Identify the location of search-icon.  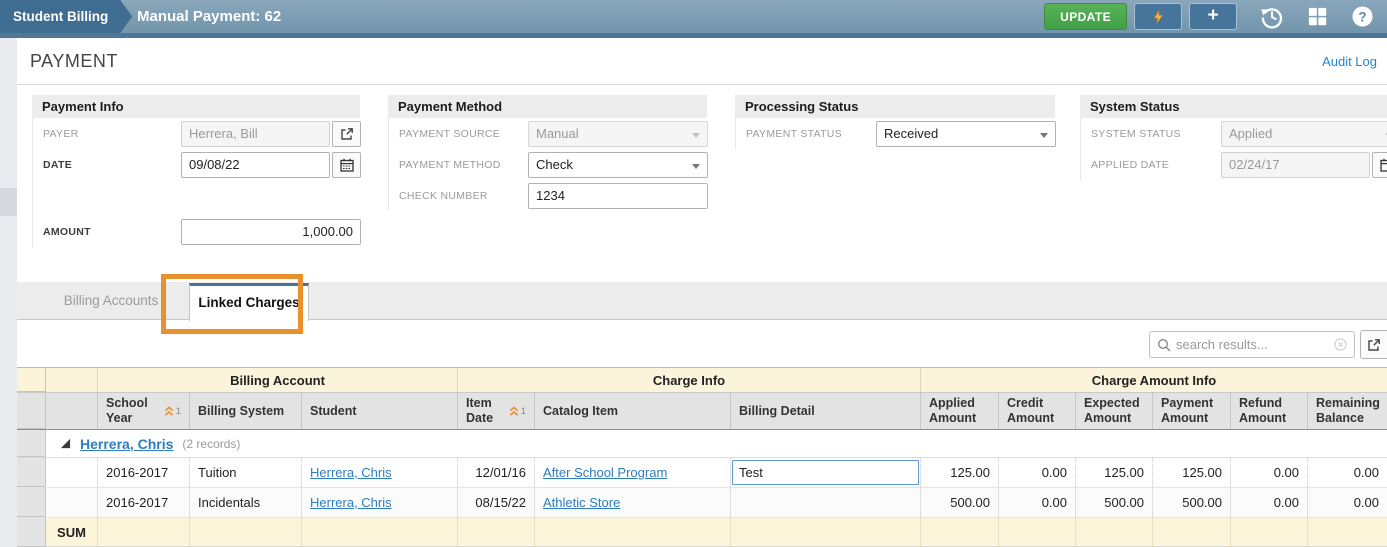
(1164, 345).